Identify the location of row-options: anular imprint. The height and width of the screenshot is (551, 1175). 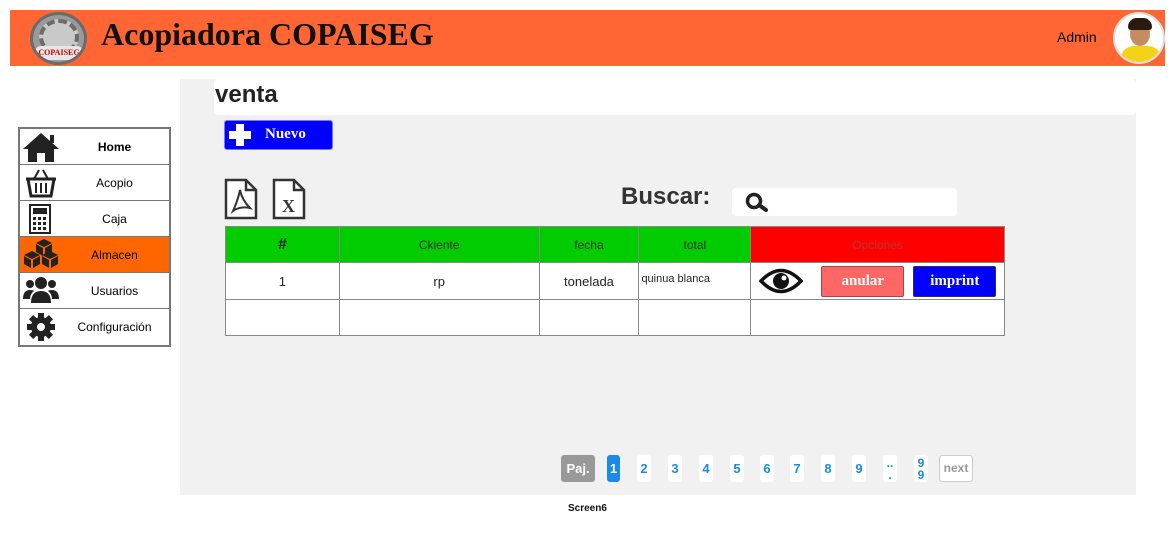
(877, 281).